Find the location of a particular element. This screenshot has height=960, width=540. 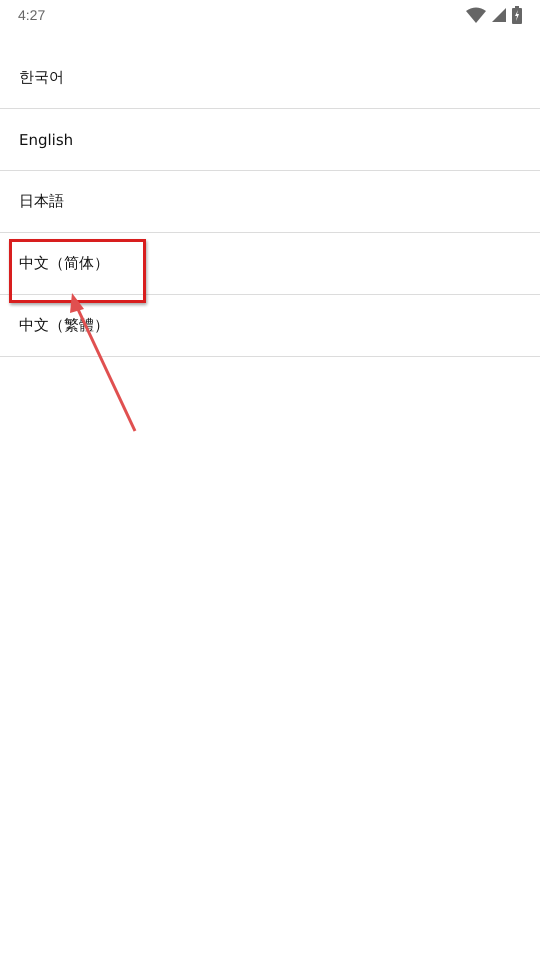

wifi-icon is located at coordinates (476, 15).